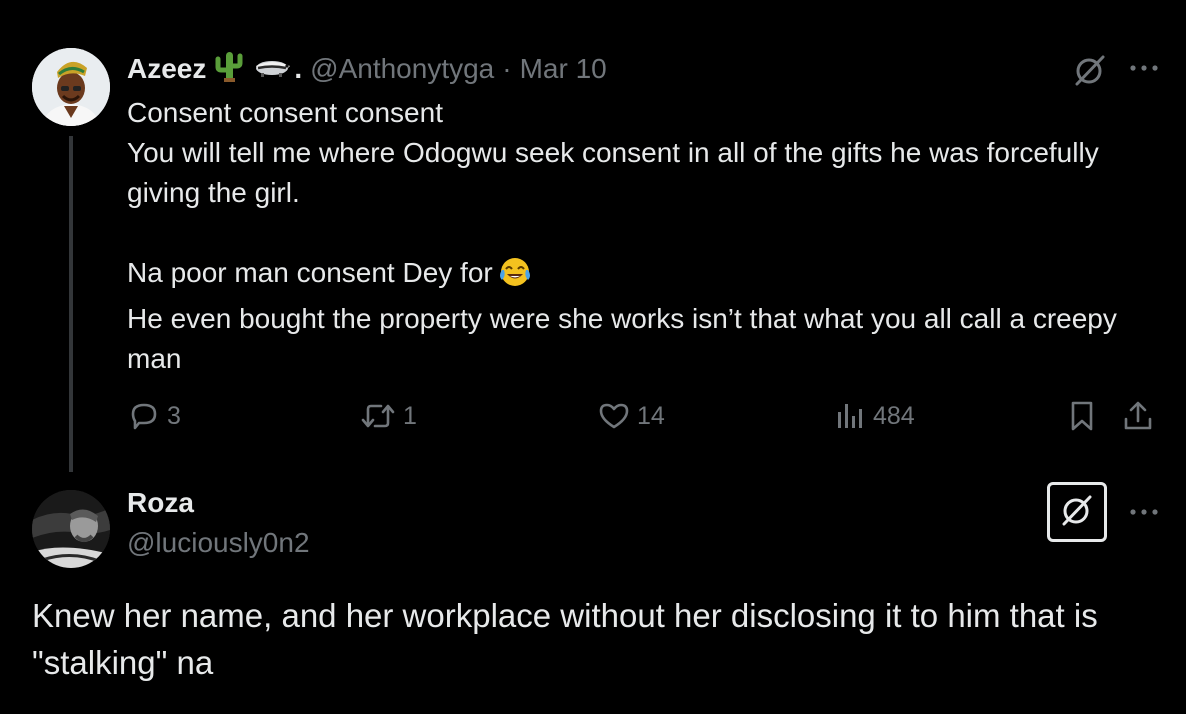 This screenshot has width=1186, height=714. What do you see at coordinates (642, 276) in the screenshot?
I see `tweet-line: Na poor man consent Dey for` at bounding box center [642, 276].